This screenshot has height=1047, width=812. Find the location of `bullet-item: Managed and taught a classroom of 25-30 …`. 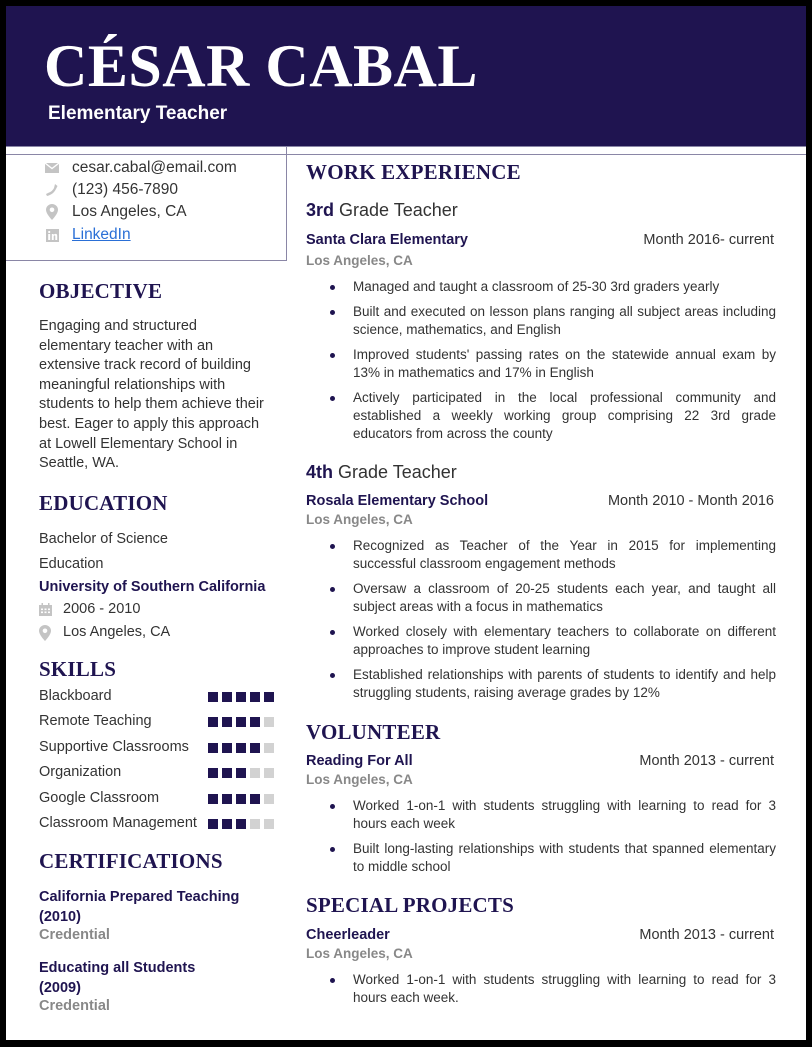

bullet-item: Managed and taught a classroom of 25-30 … is located at coordinates (541, 287).